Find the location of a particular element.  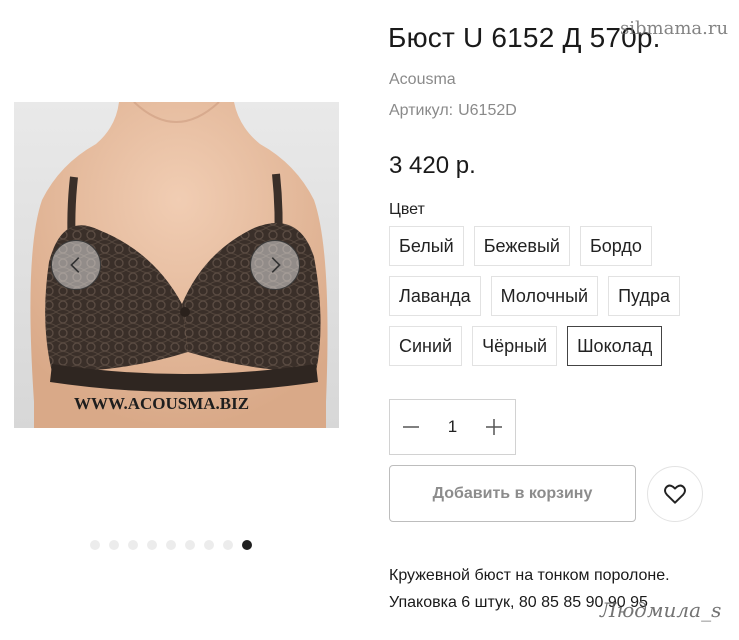

color-option: Лаванда is located at coordinates (435, 296).